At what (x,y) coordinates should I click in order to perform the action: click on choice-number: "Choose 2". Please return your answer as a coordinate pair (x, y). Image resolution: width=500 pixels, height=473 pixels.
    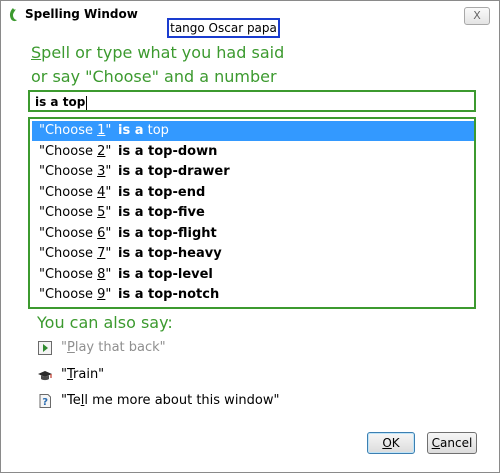
    Looking at the image, I should click on (75, 152).